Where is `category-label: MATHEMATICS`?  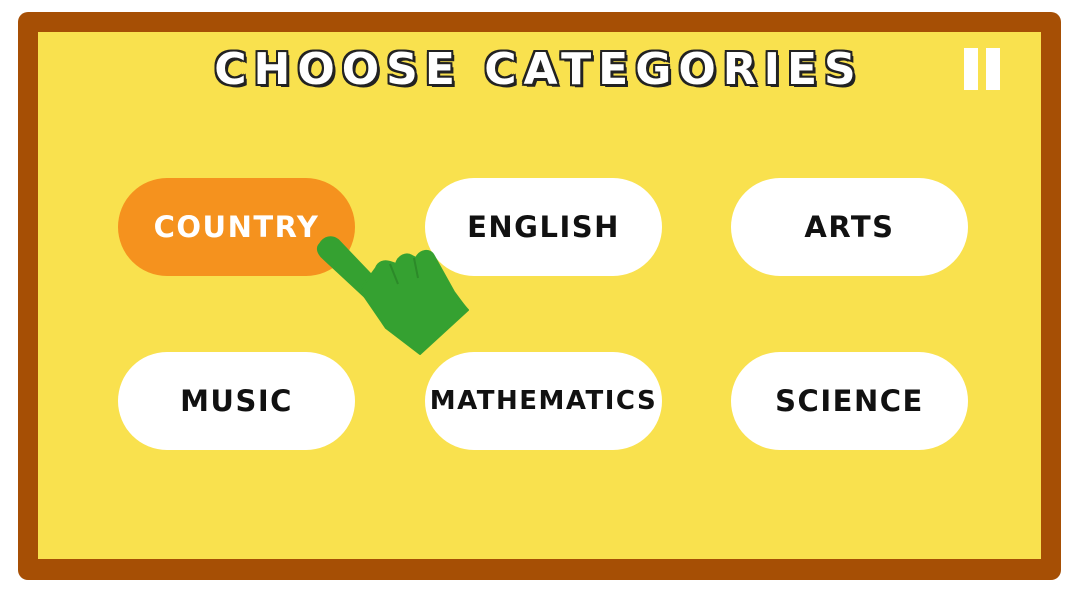
category-label: MATHEMATICS is located at coordinates (543, 401).